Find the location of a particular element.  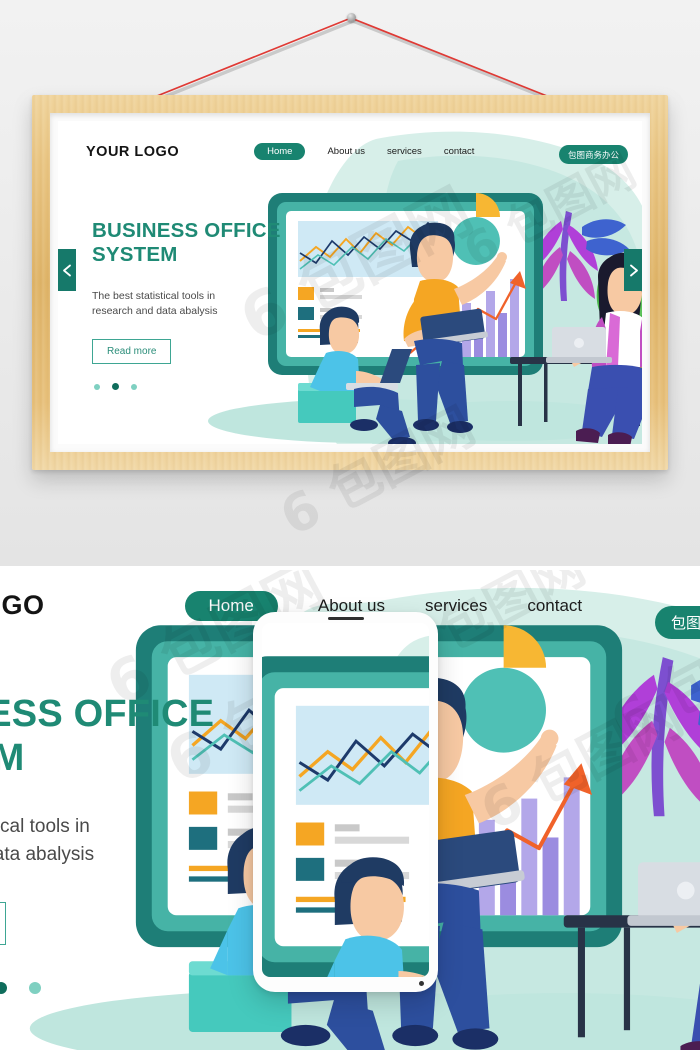

business-team-illustration is located at coordinates (425, 318).